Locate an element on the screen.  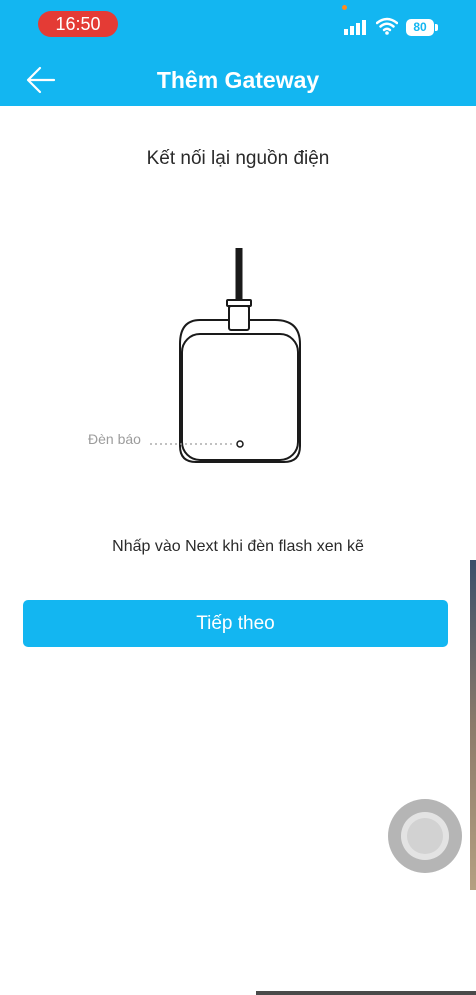
page-title: Thêm Gateway is located at coordinates (238, 80).